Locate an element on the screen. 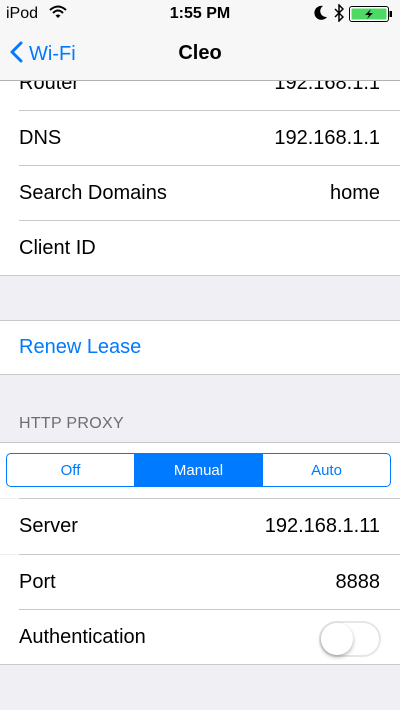 This screenshot has width=400, height=710. server-field: 192.168.1.11 is located at coordinates (322, 526).